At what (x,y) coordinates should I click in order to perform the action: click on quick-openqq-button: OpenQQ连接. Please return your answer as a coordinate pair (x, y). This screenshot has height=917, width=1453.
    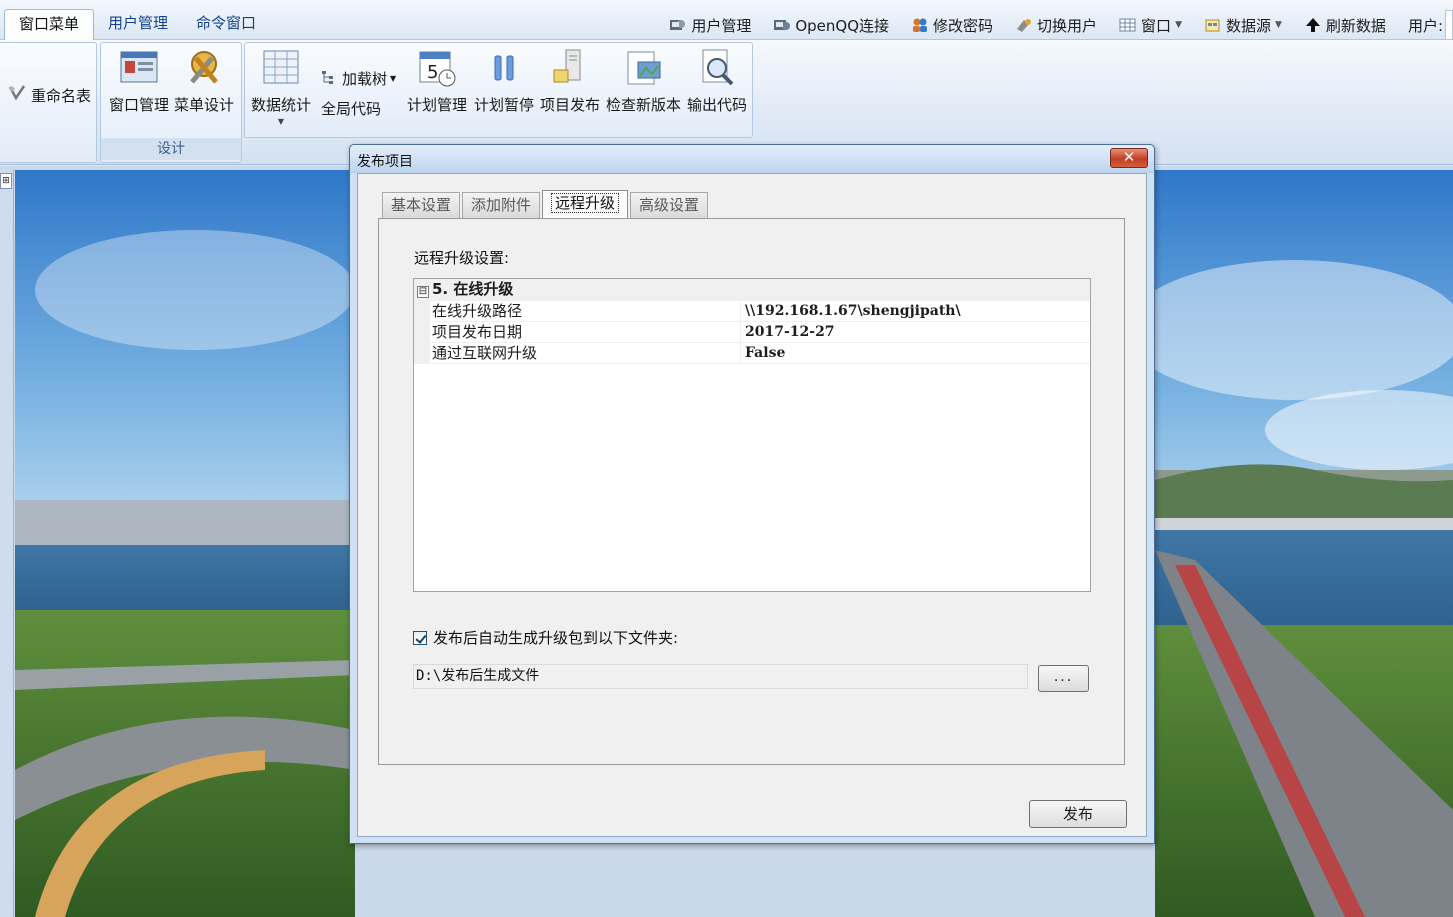
    Looking at the image, I should click on (831, 25).